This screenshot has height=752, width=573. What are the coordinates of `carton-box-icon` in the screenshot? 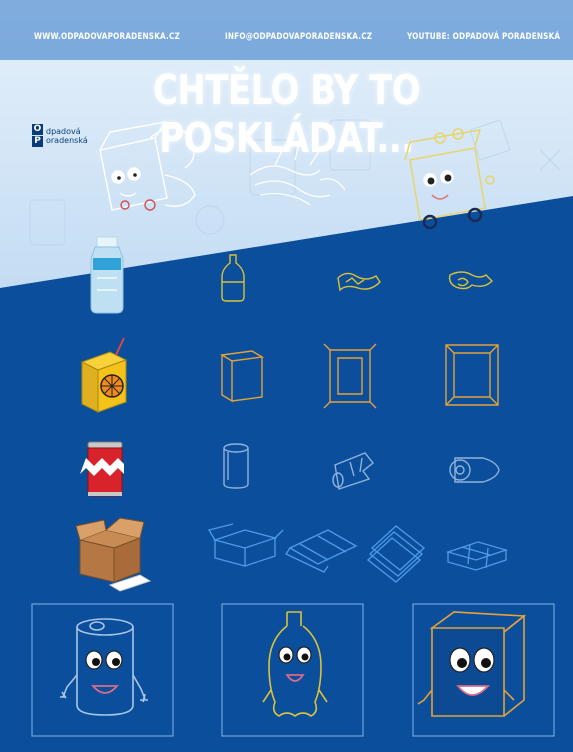 It's located at (242, 376).